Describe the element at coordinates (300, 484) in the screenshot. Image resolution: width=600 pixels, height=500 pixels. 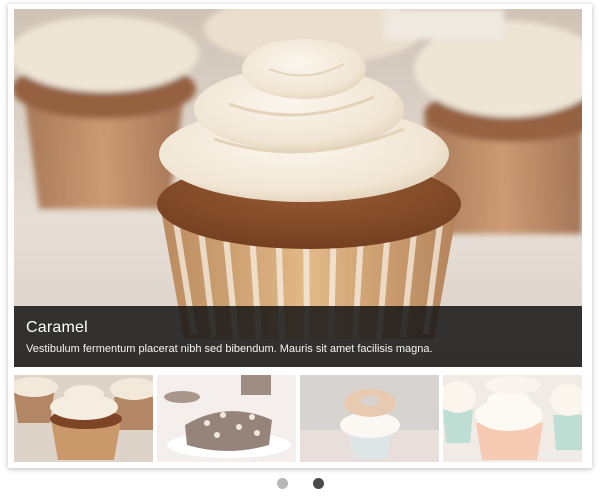
I see `pagination-dots` at that location.